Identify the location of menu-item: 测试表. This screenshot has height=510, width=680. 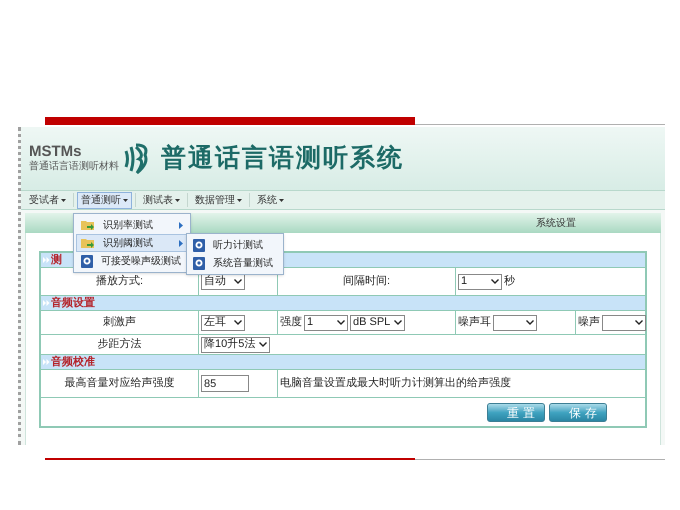
(161, 200).